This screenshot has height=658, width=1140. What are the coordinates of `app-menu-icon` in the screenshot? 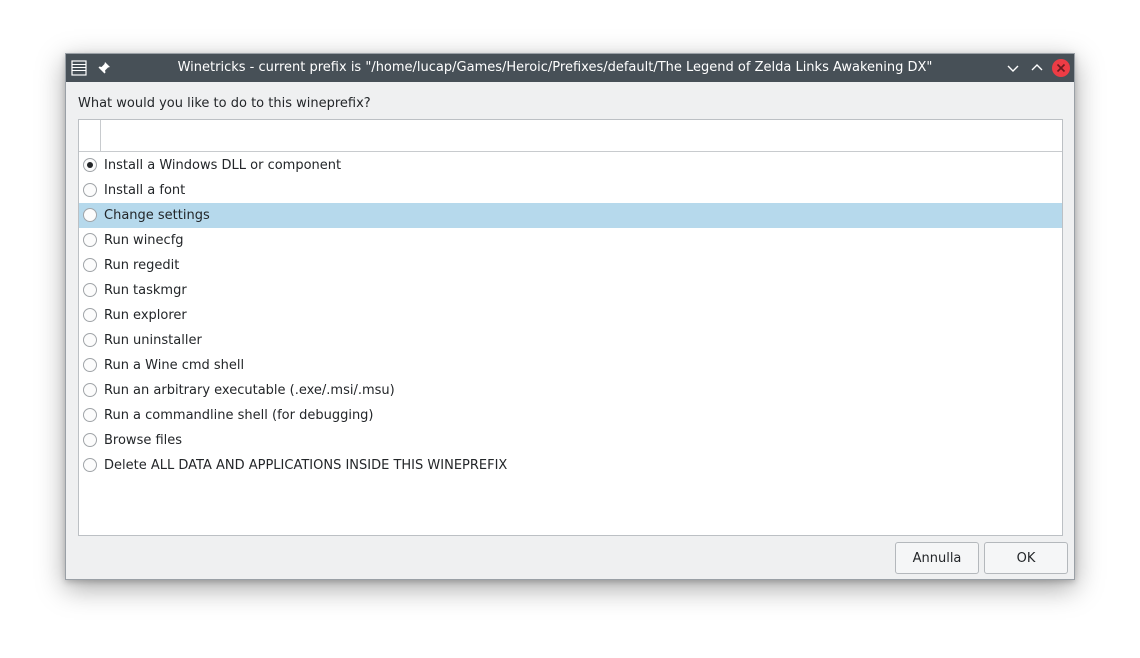 It's located at (79, 68).